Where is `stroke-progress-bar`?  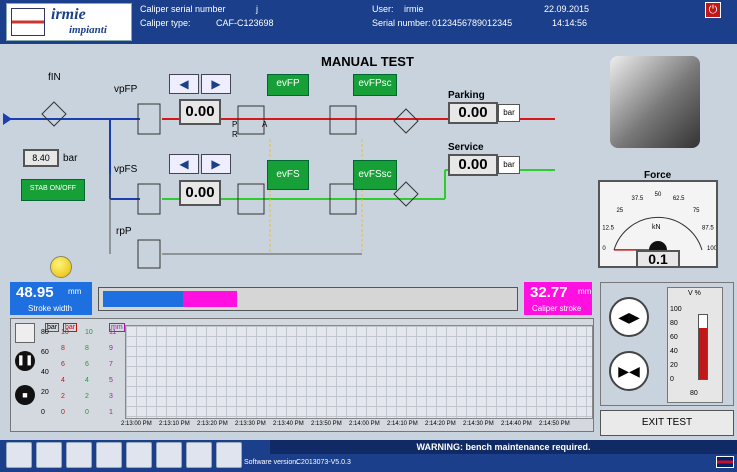
stroke-progress-bar is located at coordinates (308, 299).